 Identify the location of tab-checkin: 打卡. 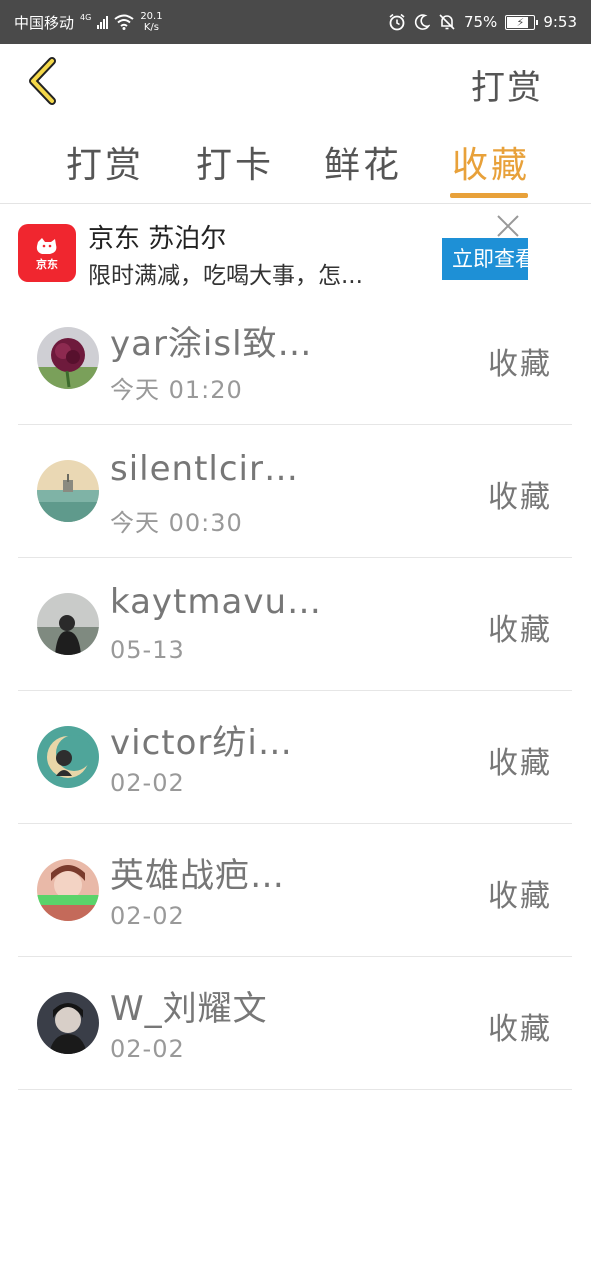
(235, 162).